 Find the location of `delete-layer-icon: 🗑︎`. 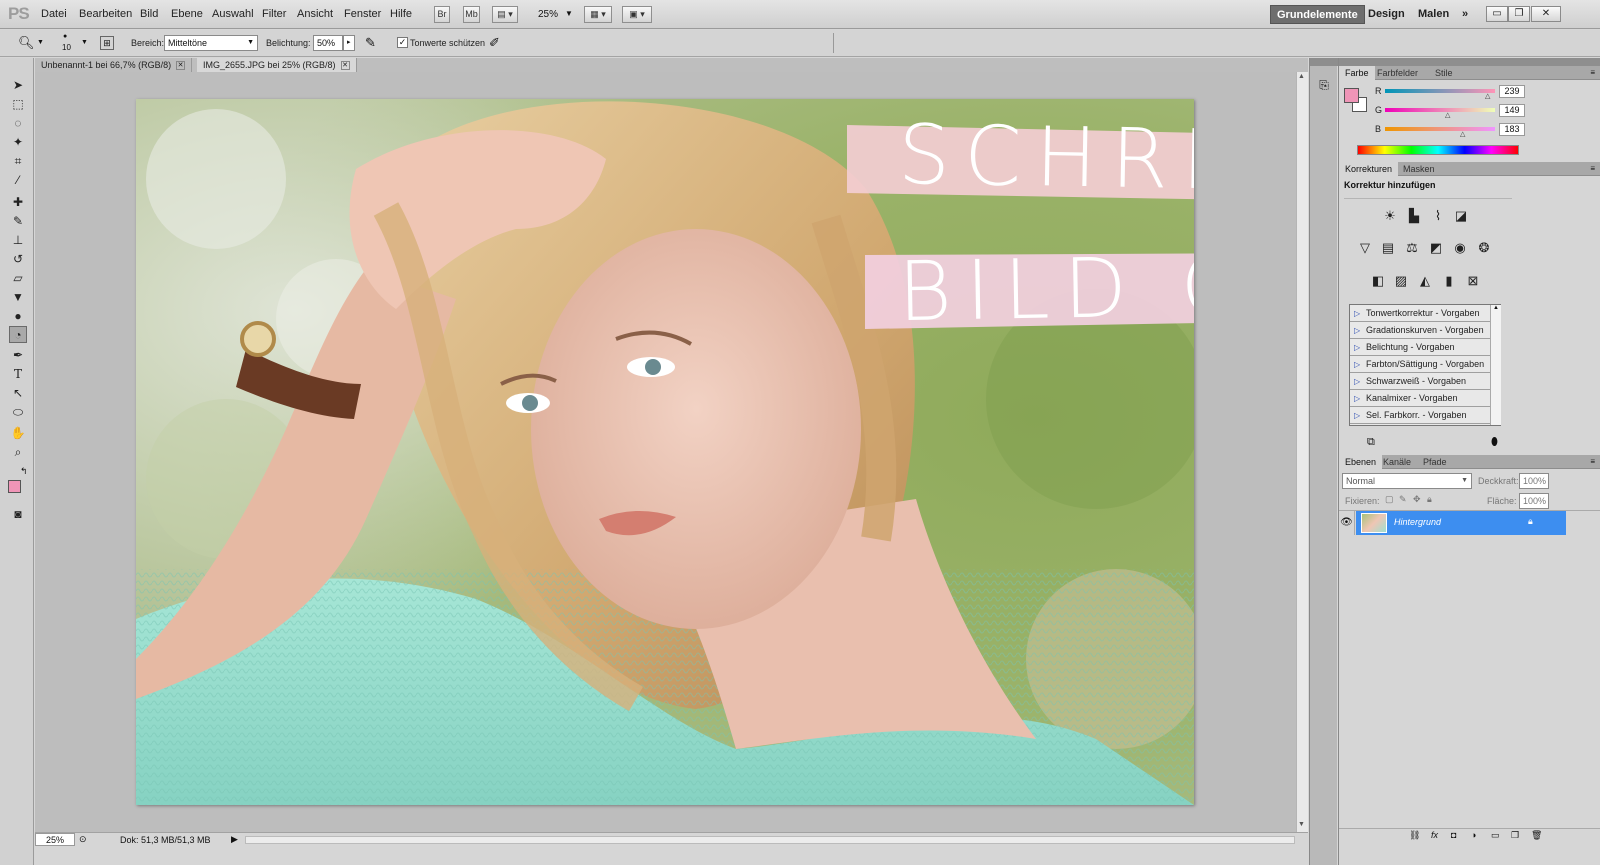

delete-layer-icon: 🗑︎ is located at coordinates (1536, 835).